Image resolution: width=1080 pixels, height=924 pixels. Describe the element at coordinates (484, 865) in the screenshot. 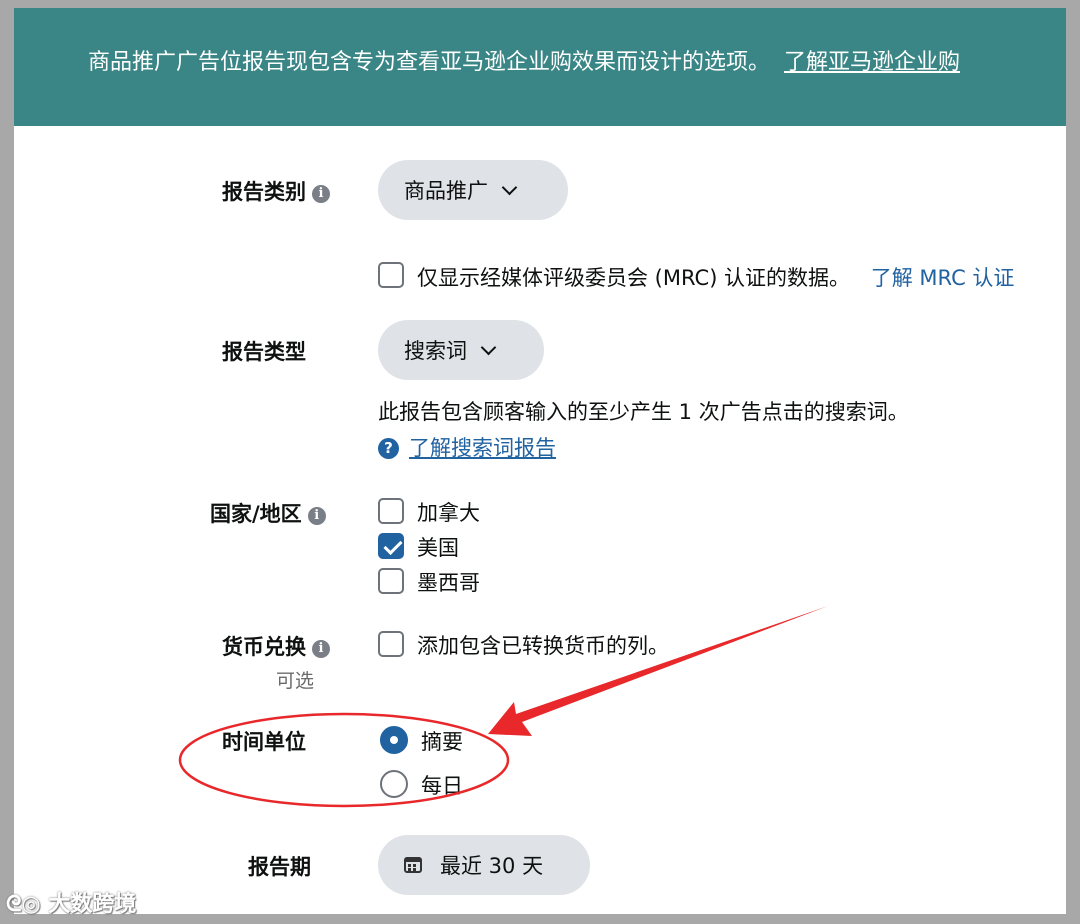

I see `report-period-picker: 最近 30 天` at that location.